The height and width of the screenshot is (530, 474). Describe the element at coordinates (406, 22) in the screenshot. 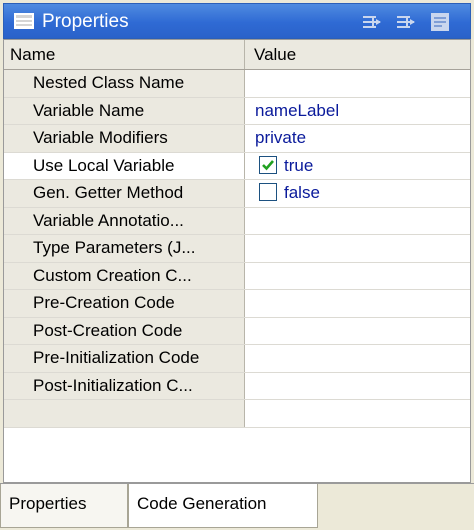

I see `show-advanced-icon` at that location.